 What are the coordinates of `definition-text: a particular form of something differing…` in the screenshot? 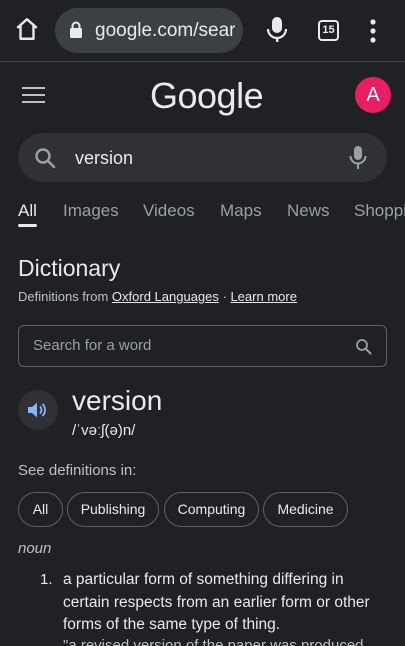 It's located at (216, 602).